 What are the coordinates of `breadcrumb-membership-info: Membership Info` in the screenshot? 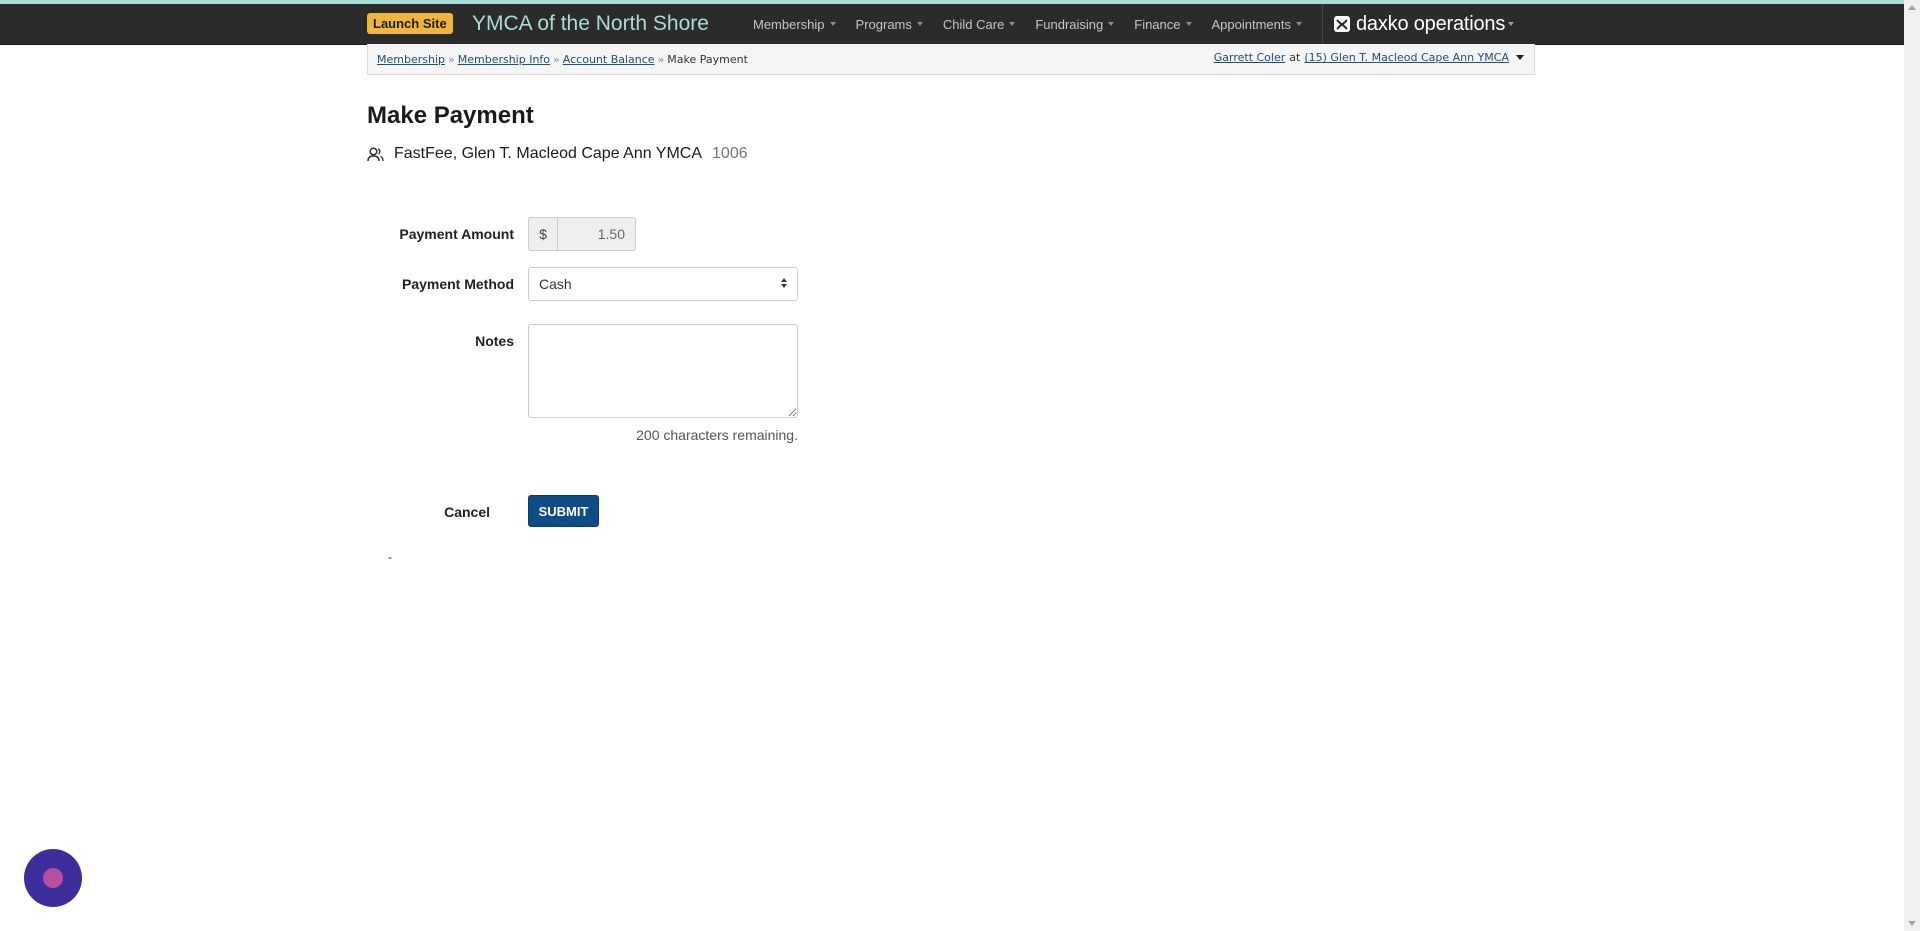 It's located at (504, 59).